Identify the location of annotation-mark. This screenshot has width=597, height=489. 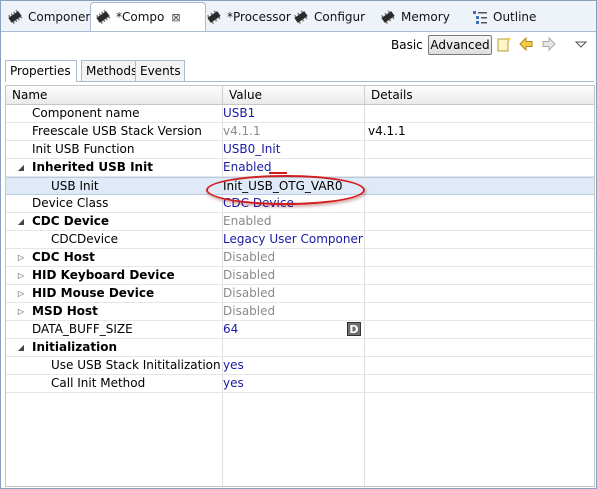
(278, 173).